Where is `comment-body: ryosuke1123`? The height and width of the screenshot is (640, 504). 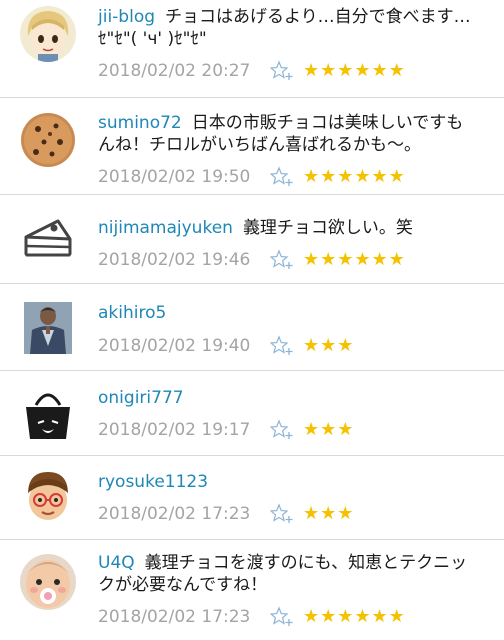
comment-body: ryosuke1123 is located at coordinates (294, 482).